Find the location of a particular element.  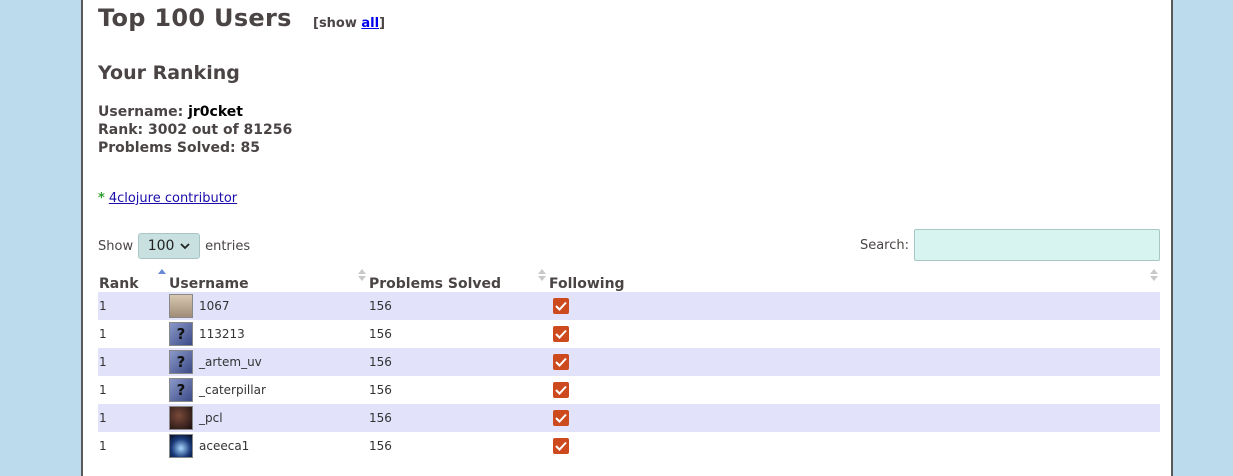

column-header-username: Username is located at coordinates (268, 280).